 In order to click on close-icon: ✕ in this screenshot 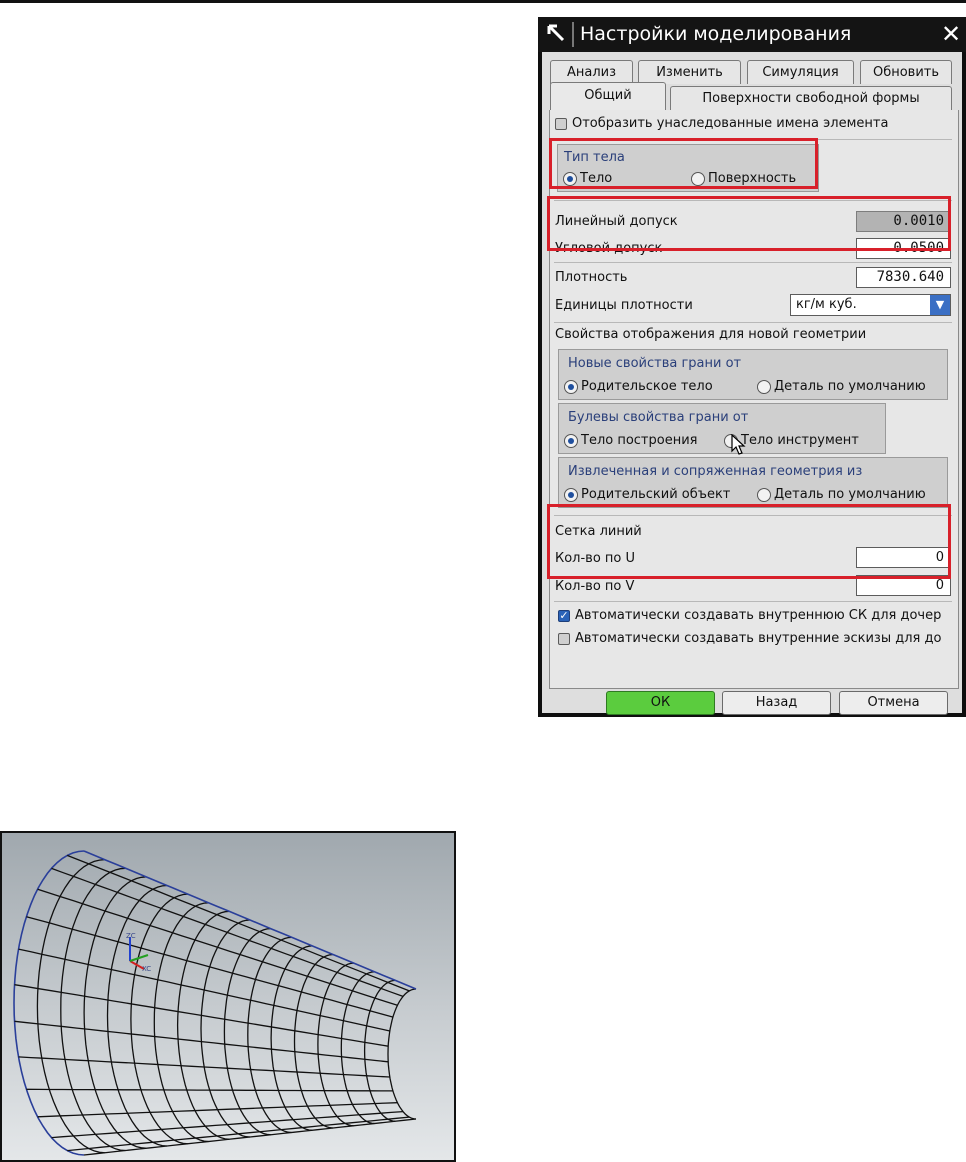, I will do `click(951, 34)`.